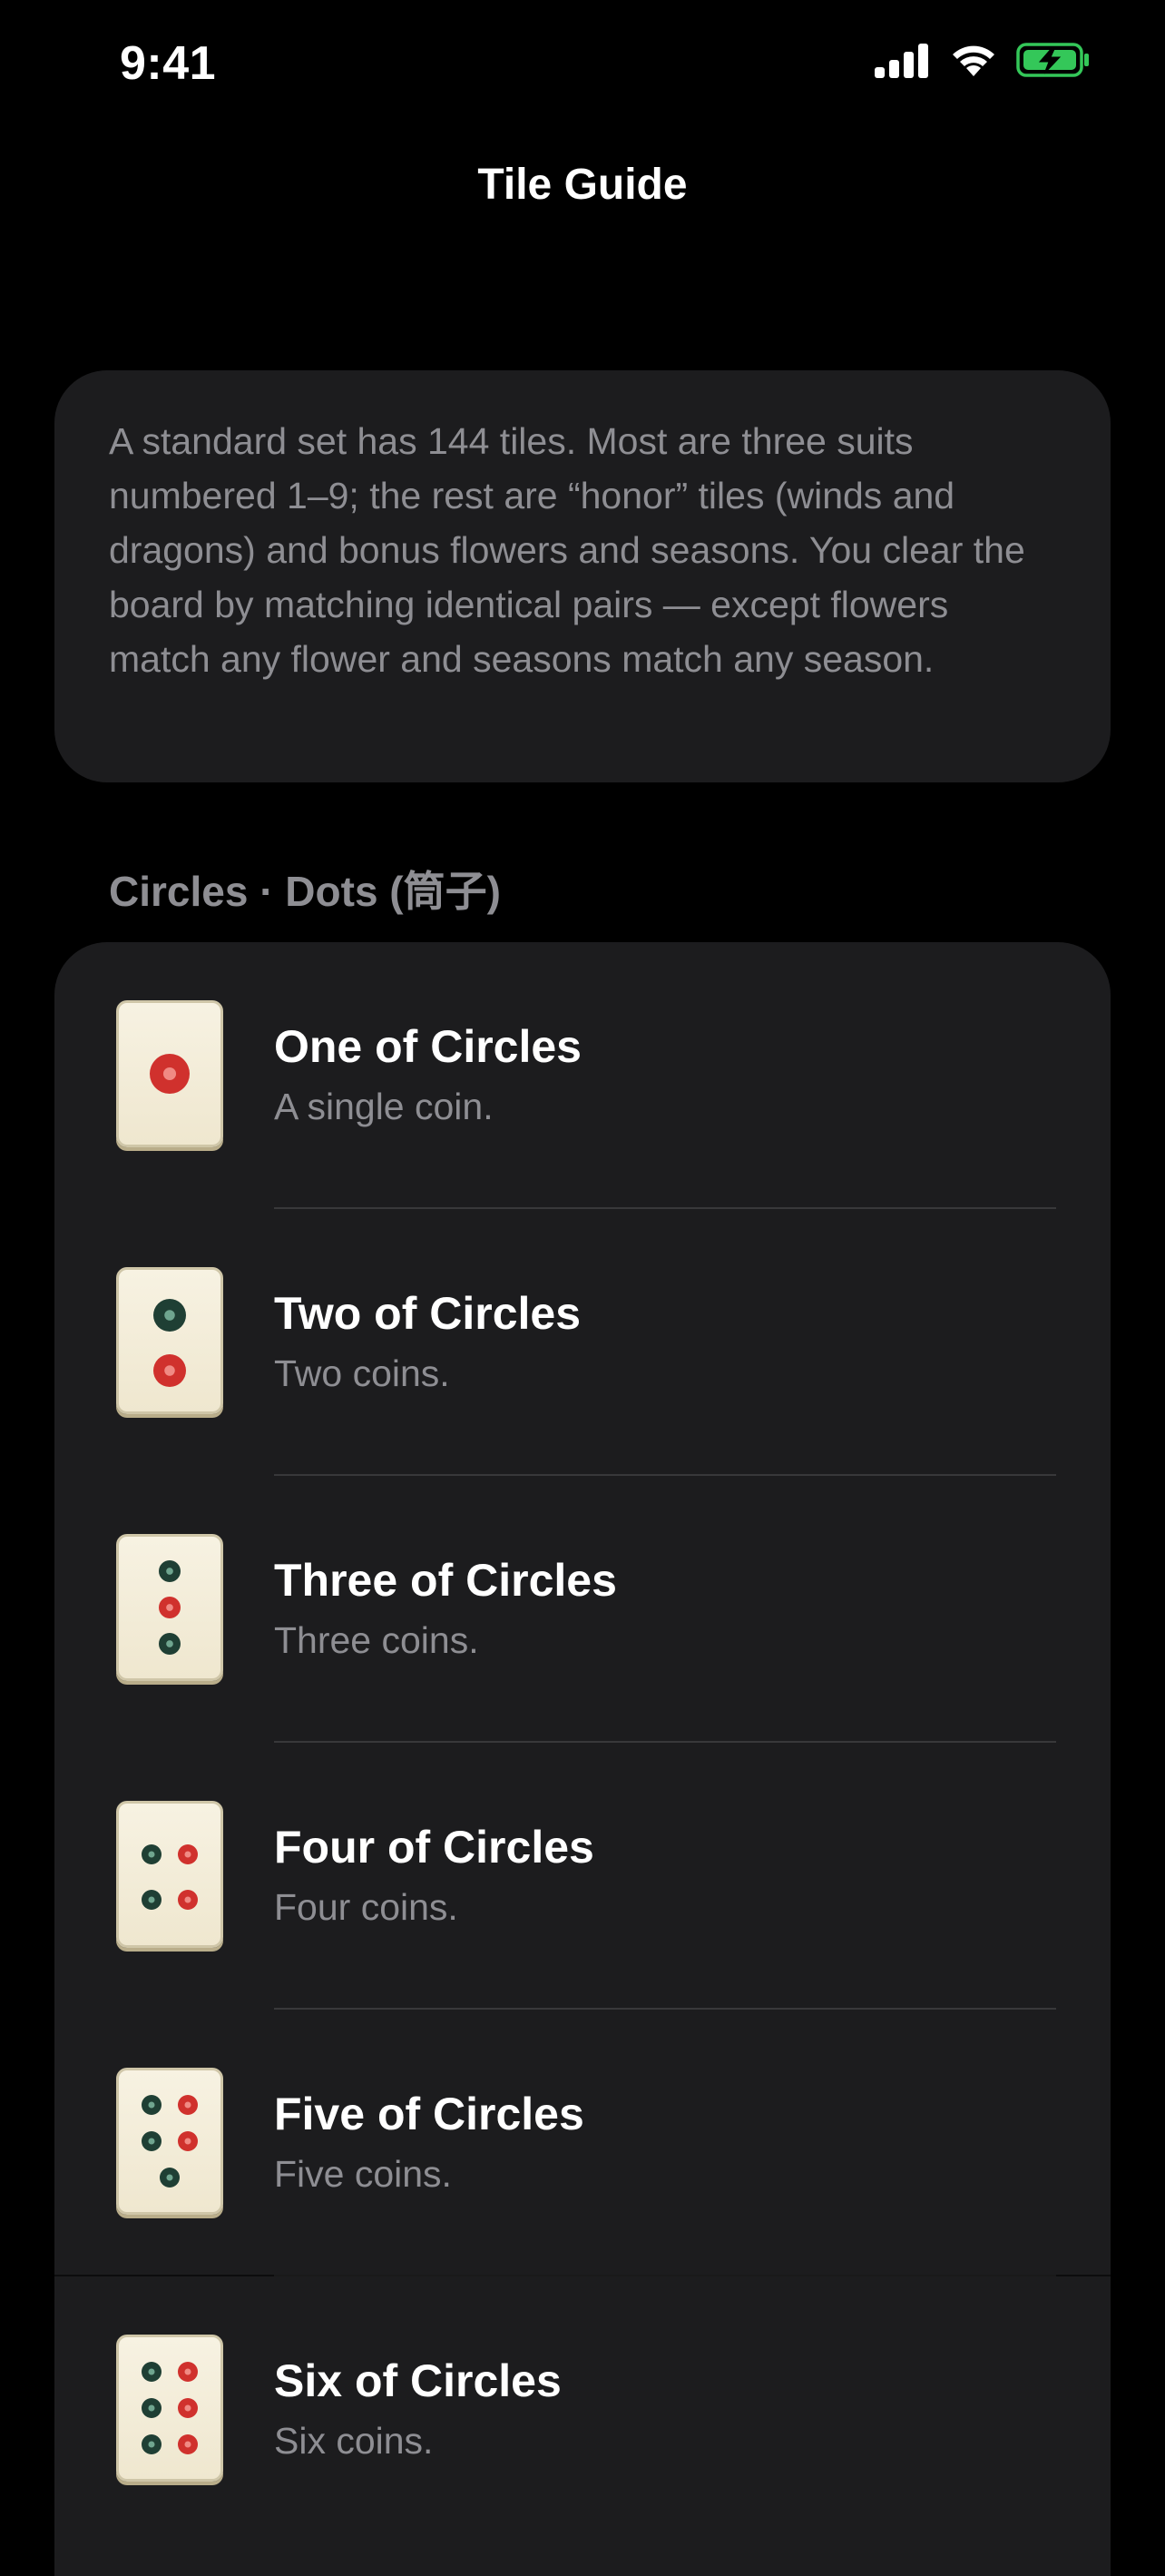  I want to click on list-item: Six of Circles Six coins., so click(582, 2409).